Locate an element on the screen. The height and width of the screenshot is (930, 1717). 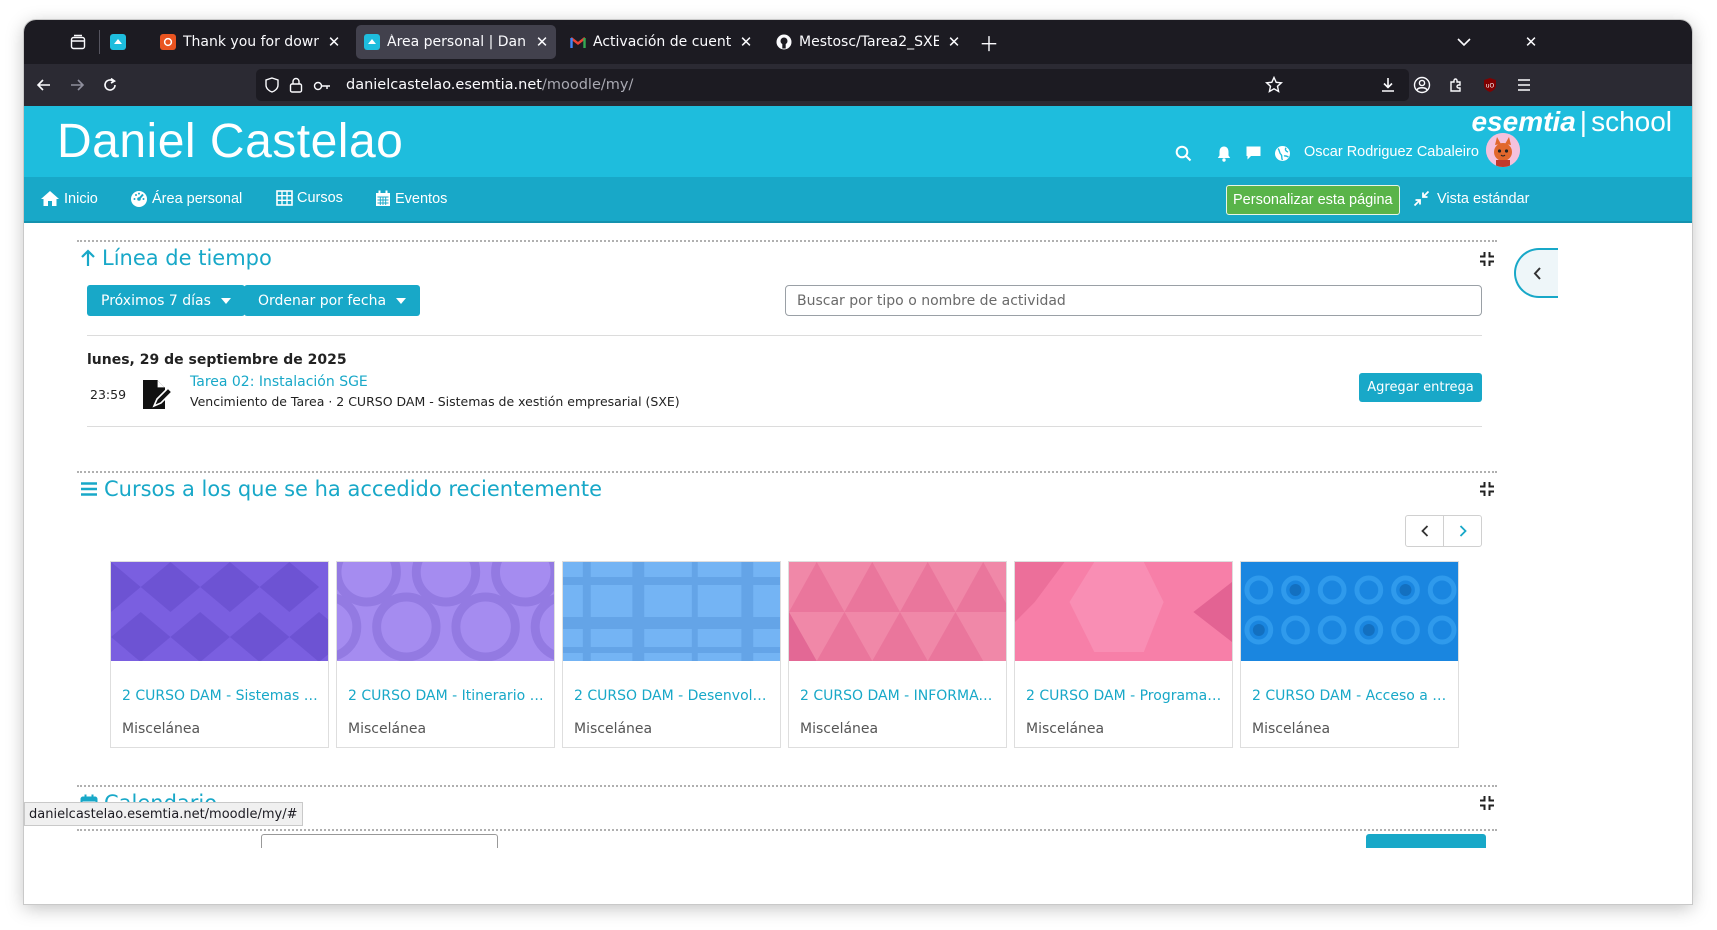
dashboard-icon is located at coordinates (139, 199).